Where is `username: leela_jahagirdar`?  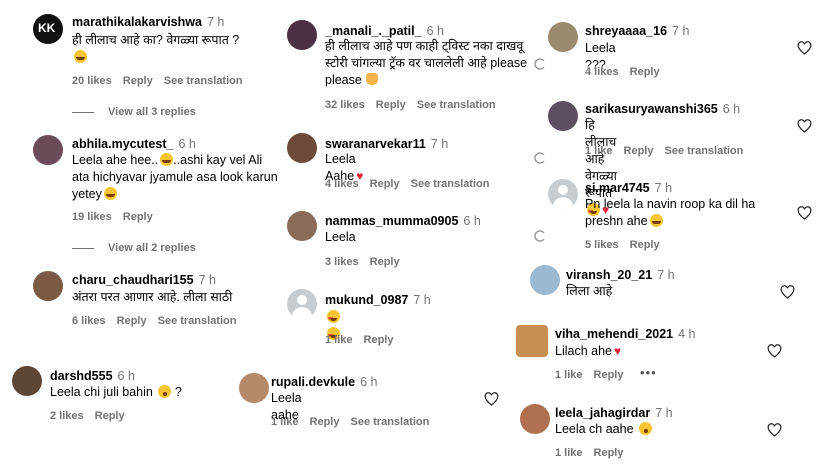 username: leela_jahagirdar is located at coordinates (602, 413).